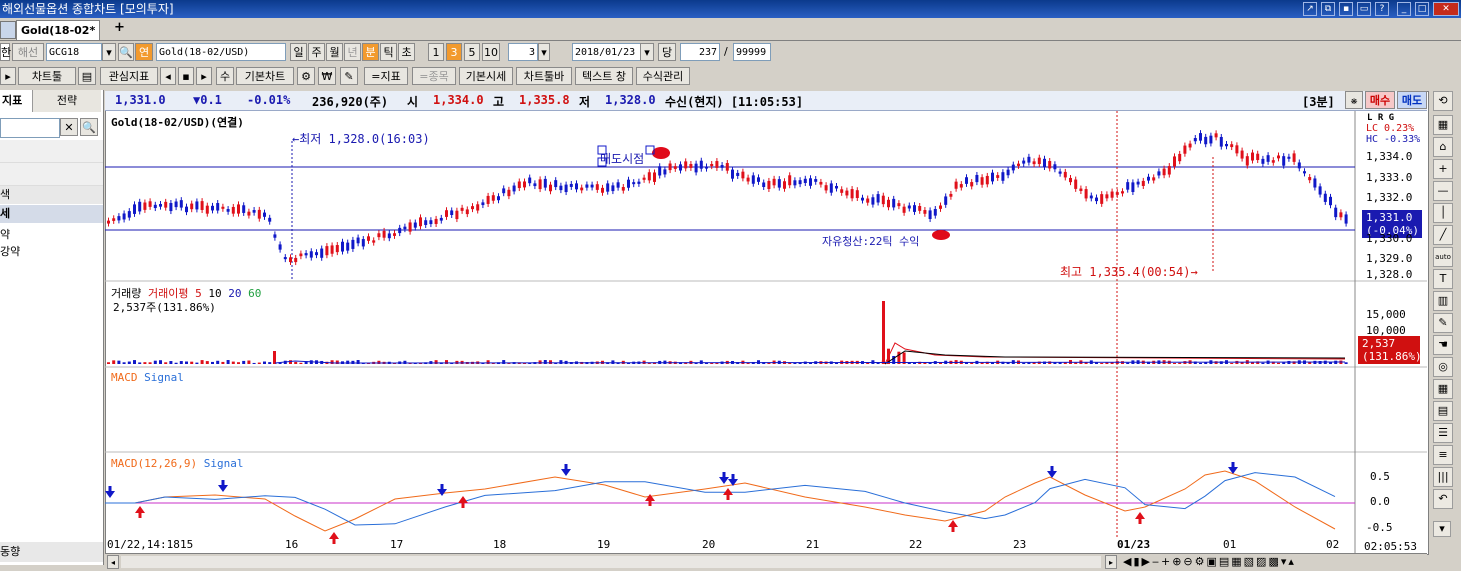 The height and width of the screenshot is (571, 1461). What do you see at coordinates (51, 195) in the screenshot?
I see `left-item: 색` at bounding box center [51, 195].